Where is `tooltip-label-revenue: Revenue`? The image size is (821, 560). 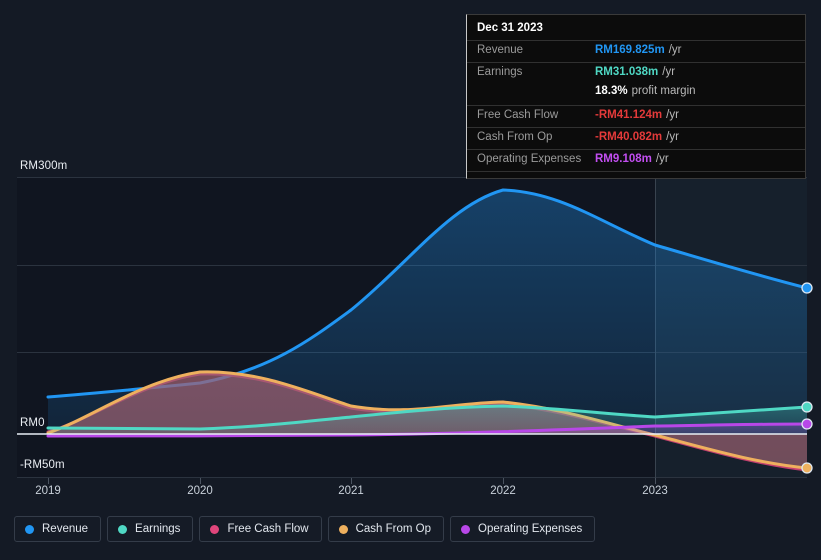 tooltip-label-revenue: Revenue is located at coordinates (500, 50).